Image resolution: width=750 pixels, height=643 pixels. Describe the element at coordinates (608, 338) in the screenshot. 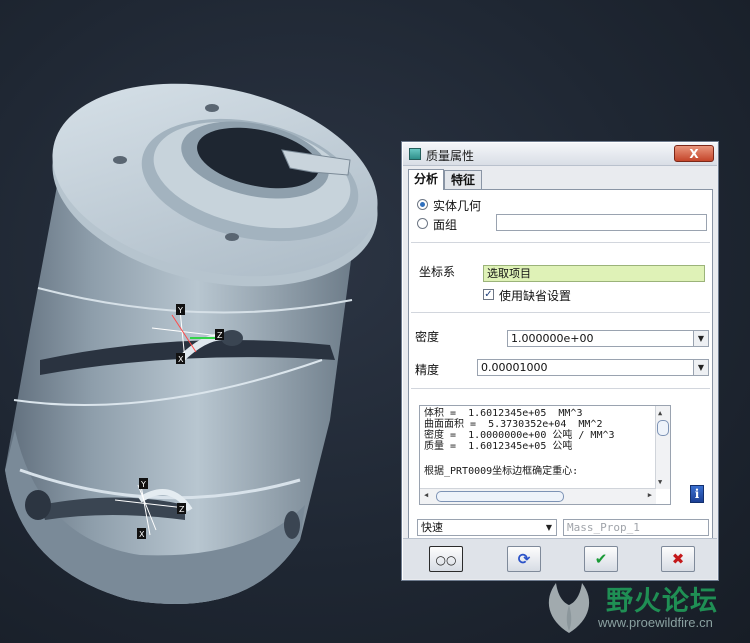

I see `density-combo: 1.000000e+00 ▼` at that location.